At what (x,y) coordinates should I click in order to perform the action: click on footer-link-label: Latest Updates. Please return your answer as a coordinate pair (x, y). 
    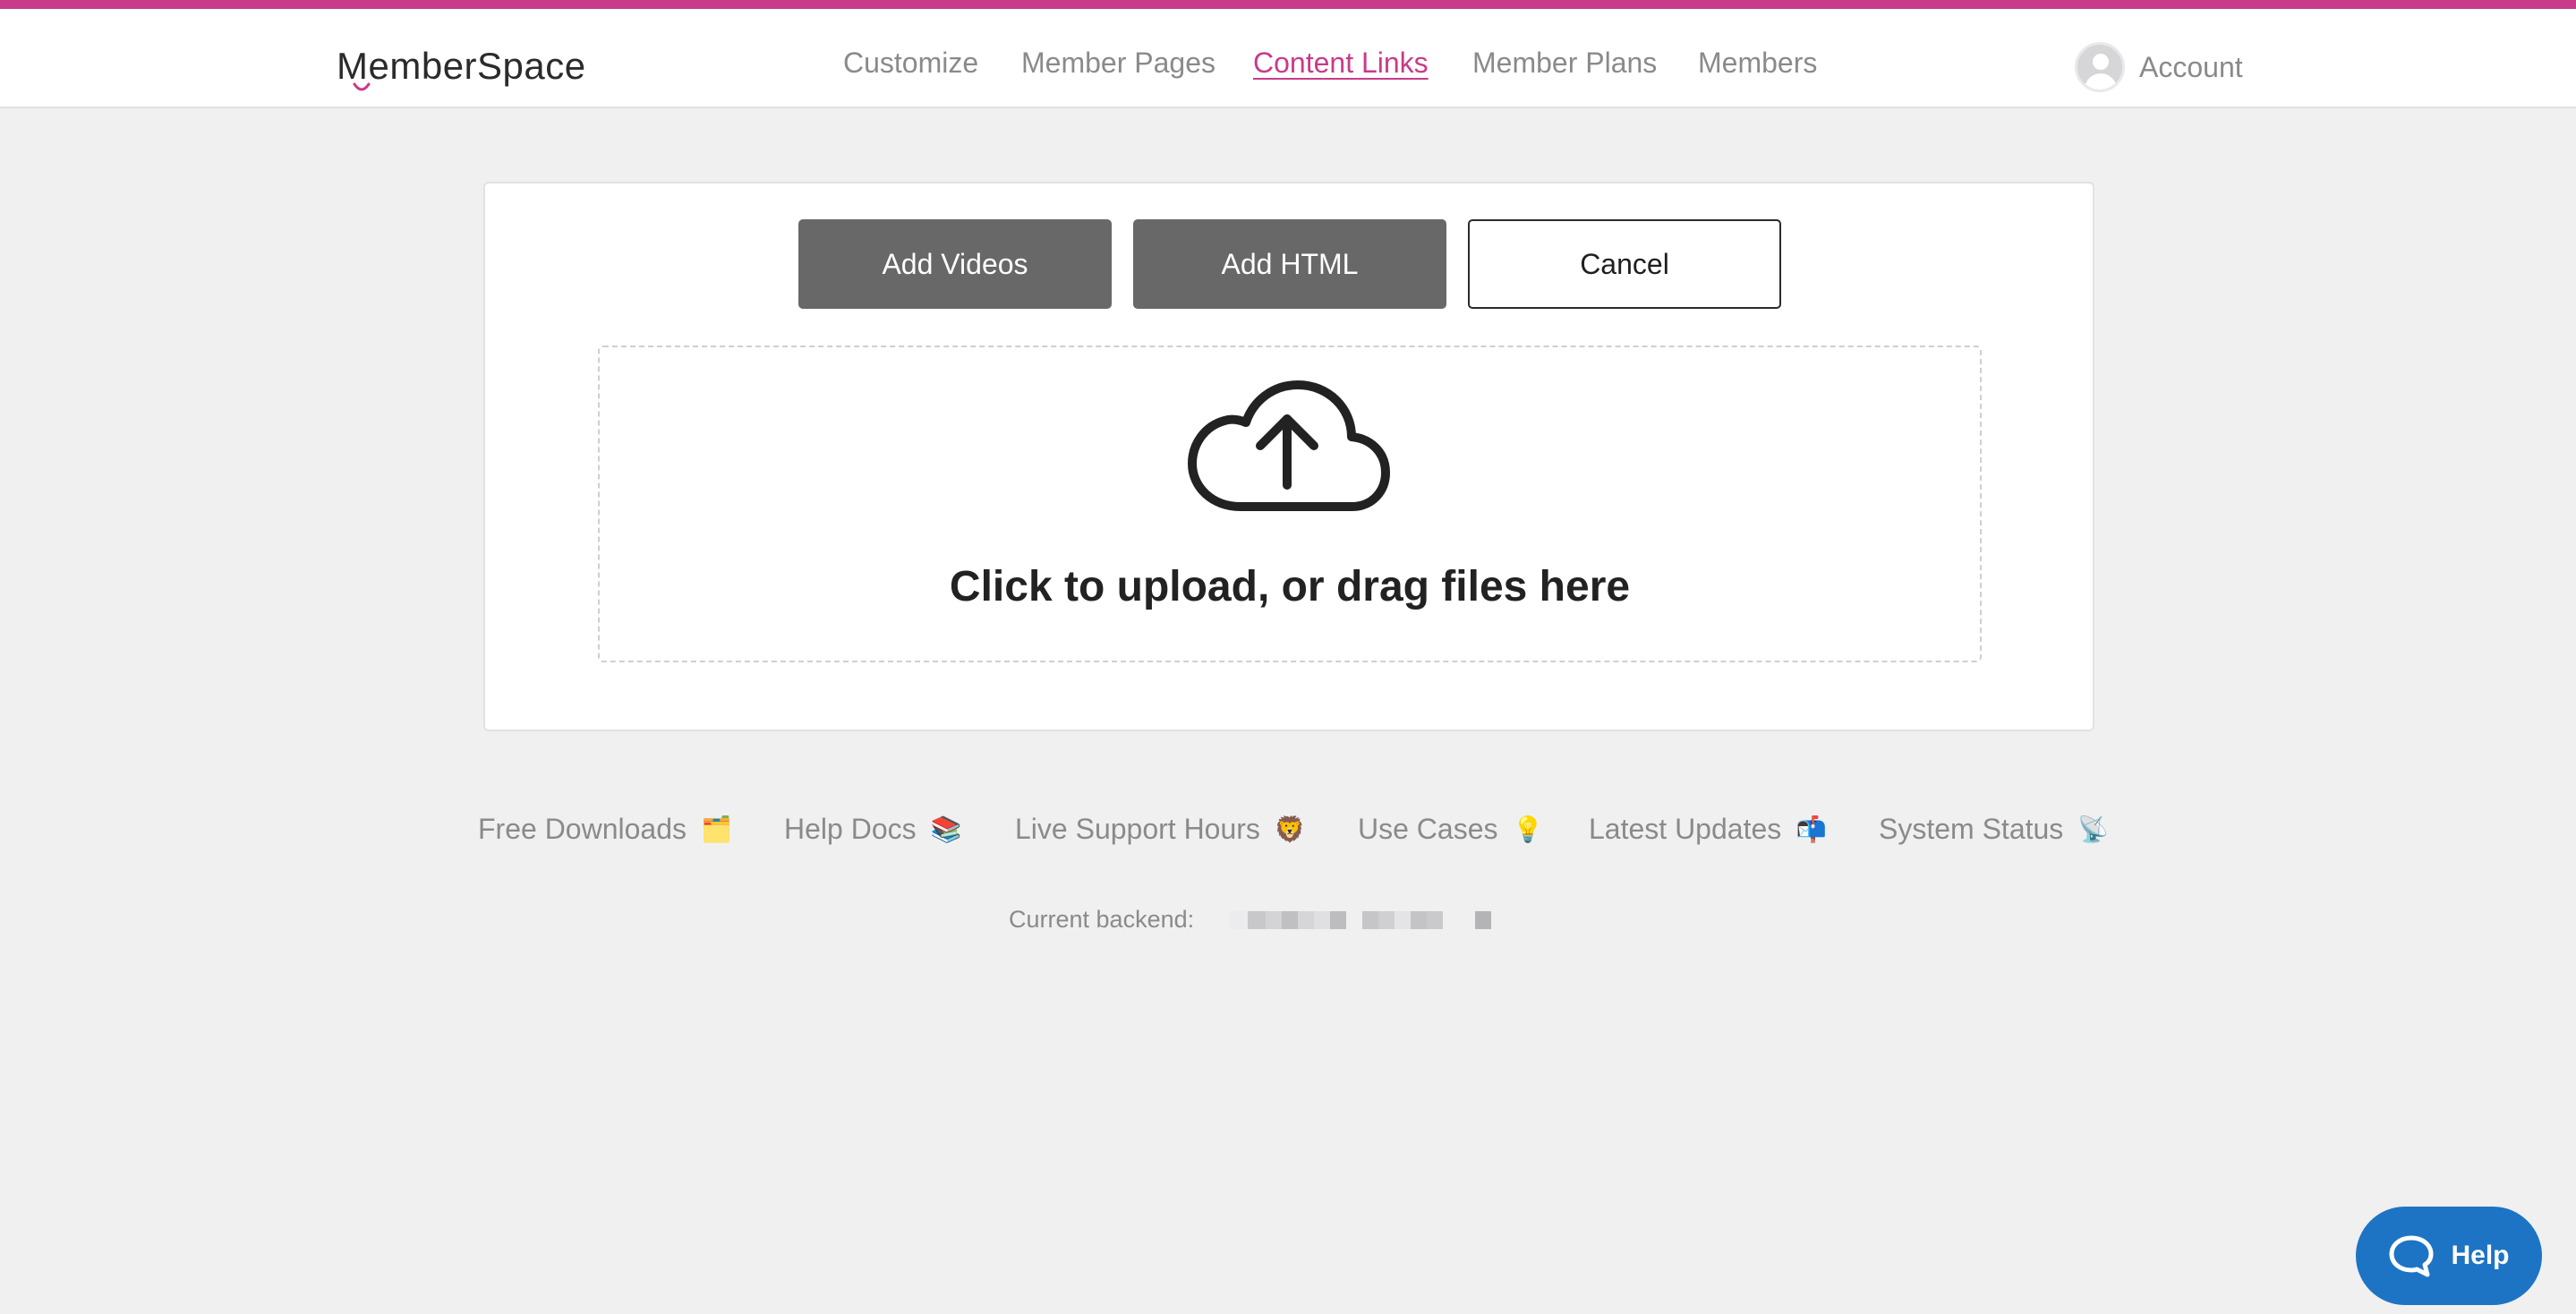
    Looking at the image, I should click on (1685, 829).